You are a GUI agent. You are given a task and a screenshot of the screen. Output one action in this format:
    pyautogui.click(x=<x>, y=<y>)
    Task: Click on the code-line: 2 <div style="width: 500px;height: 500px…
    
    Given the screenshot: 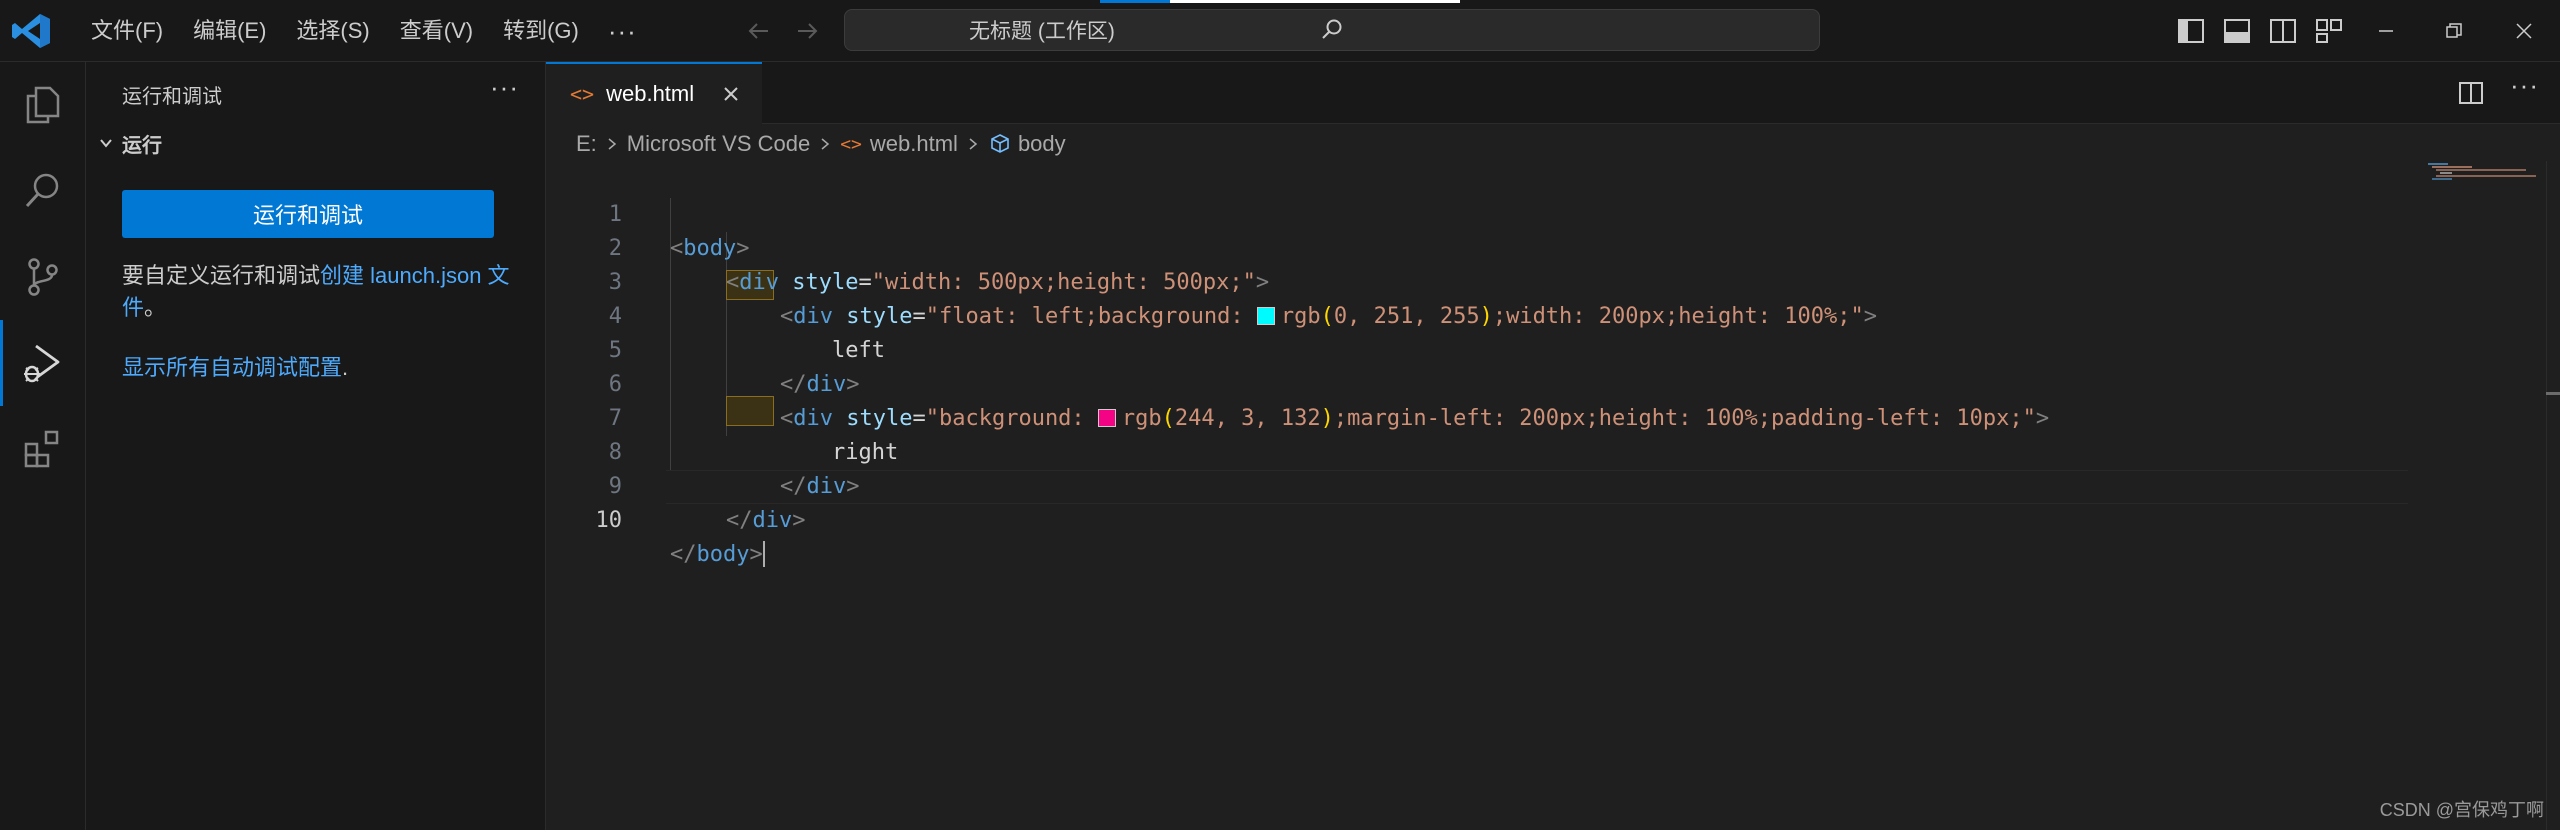 What is the action you would take?
    pyautogui.click(x=1496, y=246)
    